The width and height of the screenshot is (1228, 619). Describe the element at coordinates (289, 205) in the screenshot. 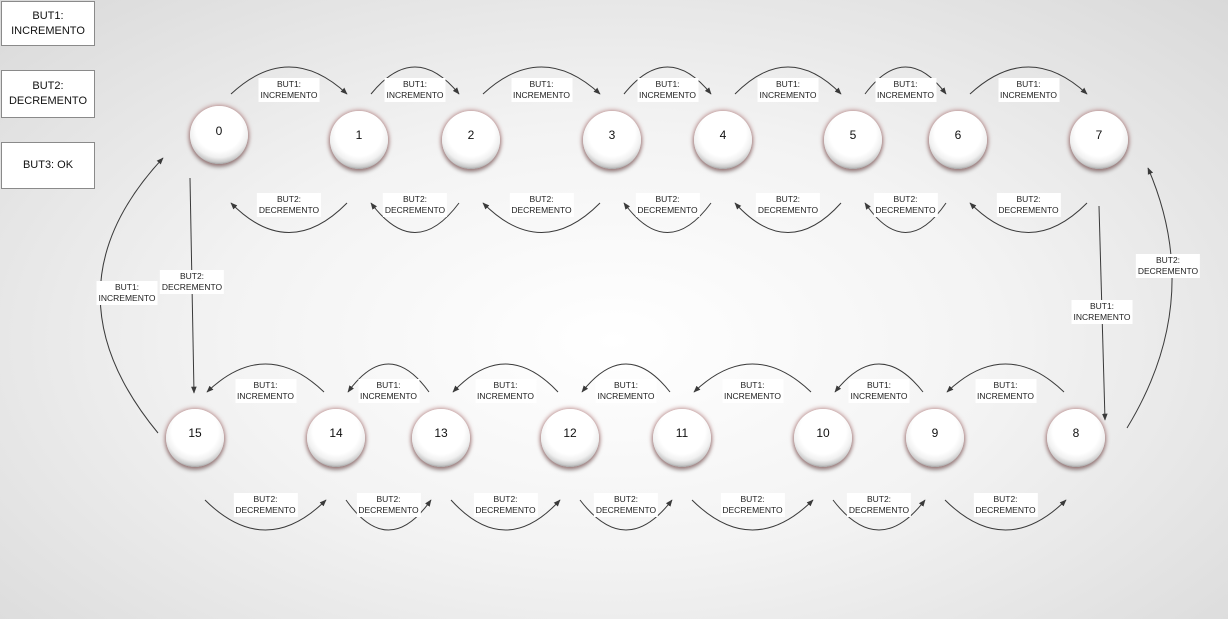

I see `label-dec-1-0: BUT2: DECREMENTO` at that location.